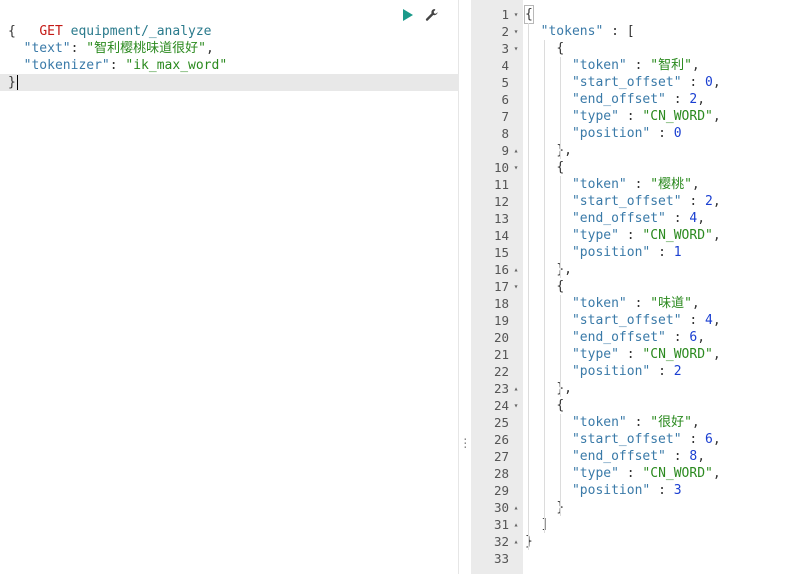 The height and width of the screenshot is (574, 786). What do you see at coordinates (176, 65) in the screenshot?
I see `json-string-value: "ik_max_word"` at bounding box center [176, 65].